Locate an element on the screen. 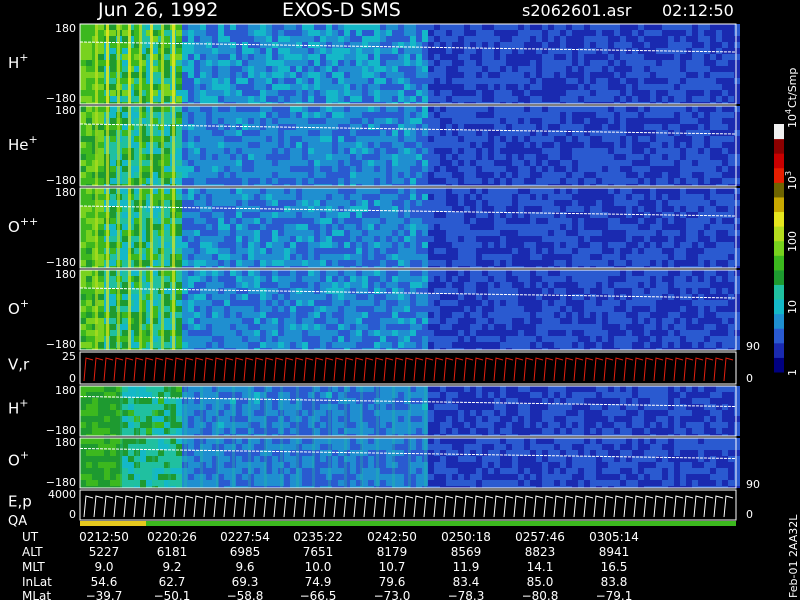 The height and width of the screenshot is (600, 800). panel-vr is located at coordinates (408, 368).